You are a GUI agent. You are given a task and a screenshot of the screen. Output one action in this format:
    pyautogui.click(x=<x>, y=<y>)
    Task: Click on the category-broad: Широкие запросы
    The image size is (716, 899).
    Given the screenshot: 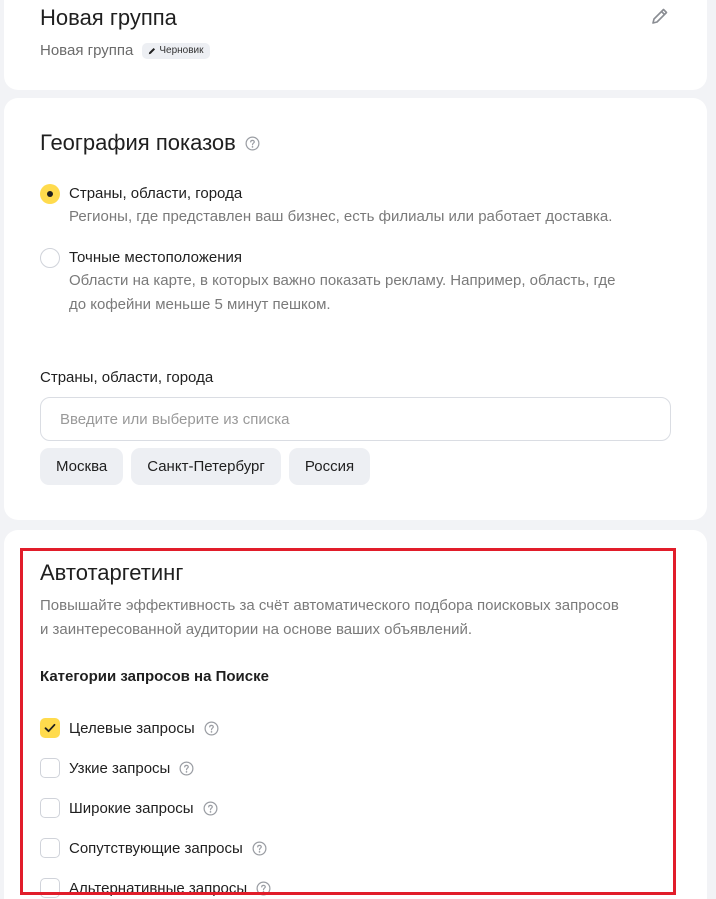 What is the action you would take?
    pyautogui.click(x=155, y=808)
    